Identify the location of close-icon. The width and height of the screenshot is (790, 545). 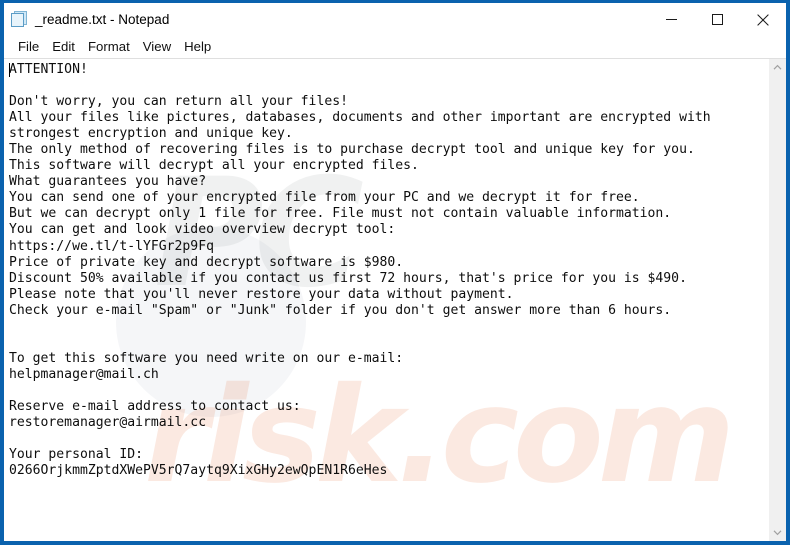
(763, 19).